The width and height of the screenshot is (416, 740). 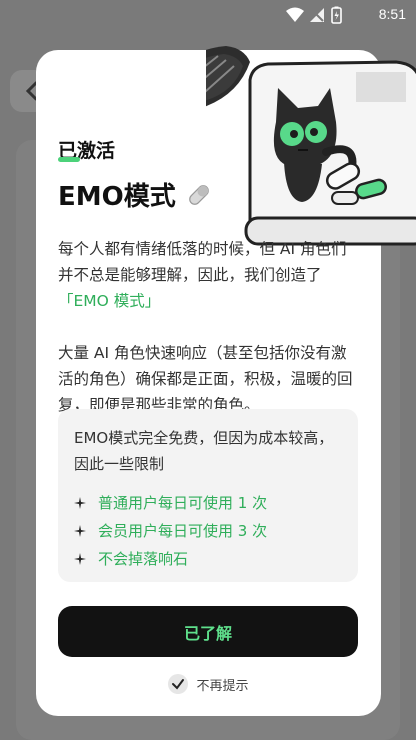 What do you see at coordinates (204, 451) in the screenshot?
I see `limits-intro: EMO模式完全免费，但因为成本较高，因此一些限制` at bounding box center [204, 451].